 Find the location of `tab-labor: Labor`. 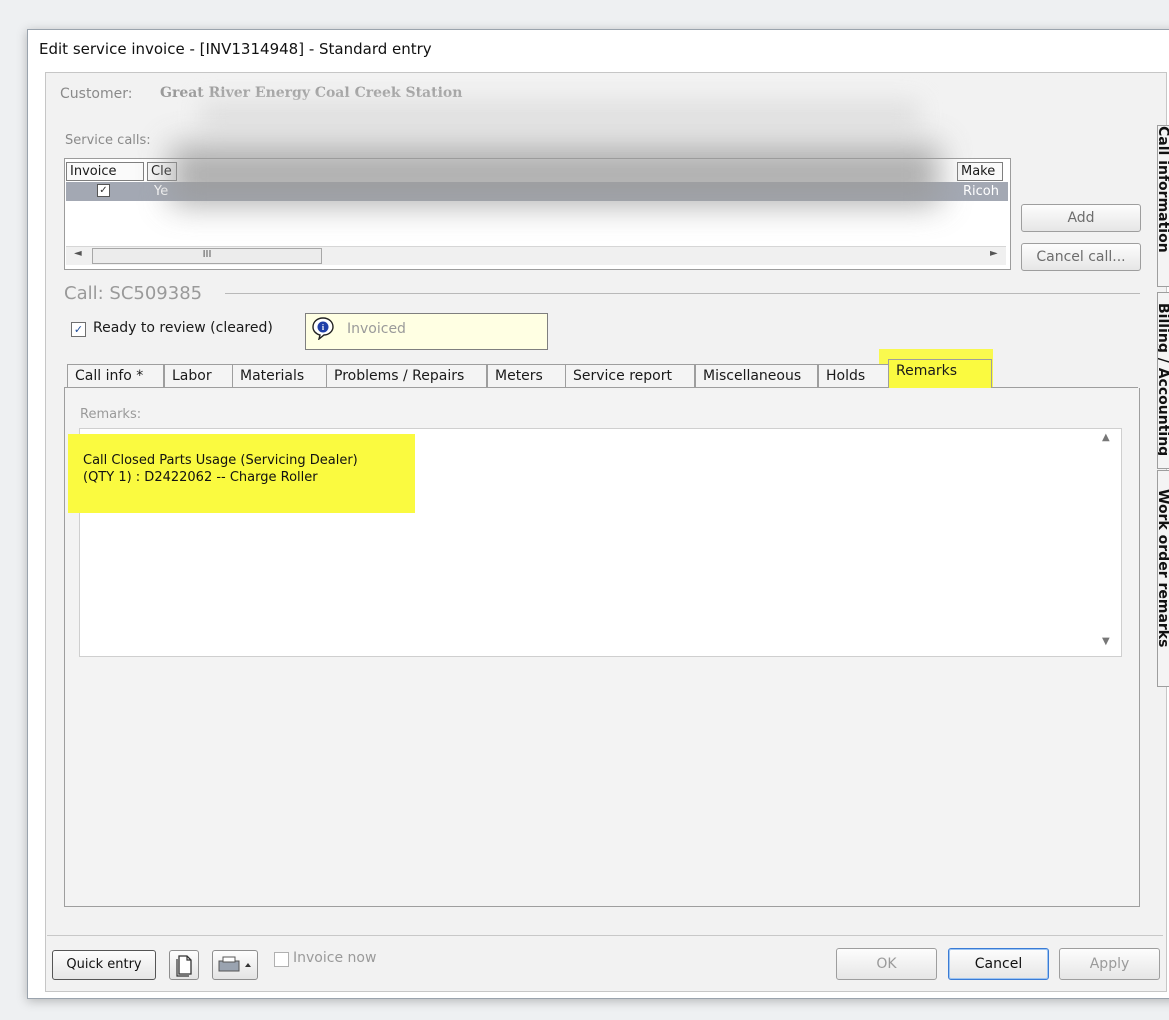

tab-labor: Labor is located at coordinates (198, 375).